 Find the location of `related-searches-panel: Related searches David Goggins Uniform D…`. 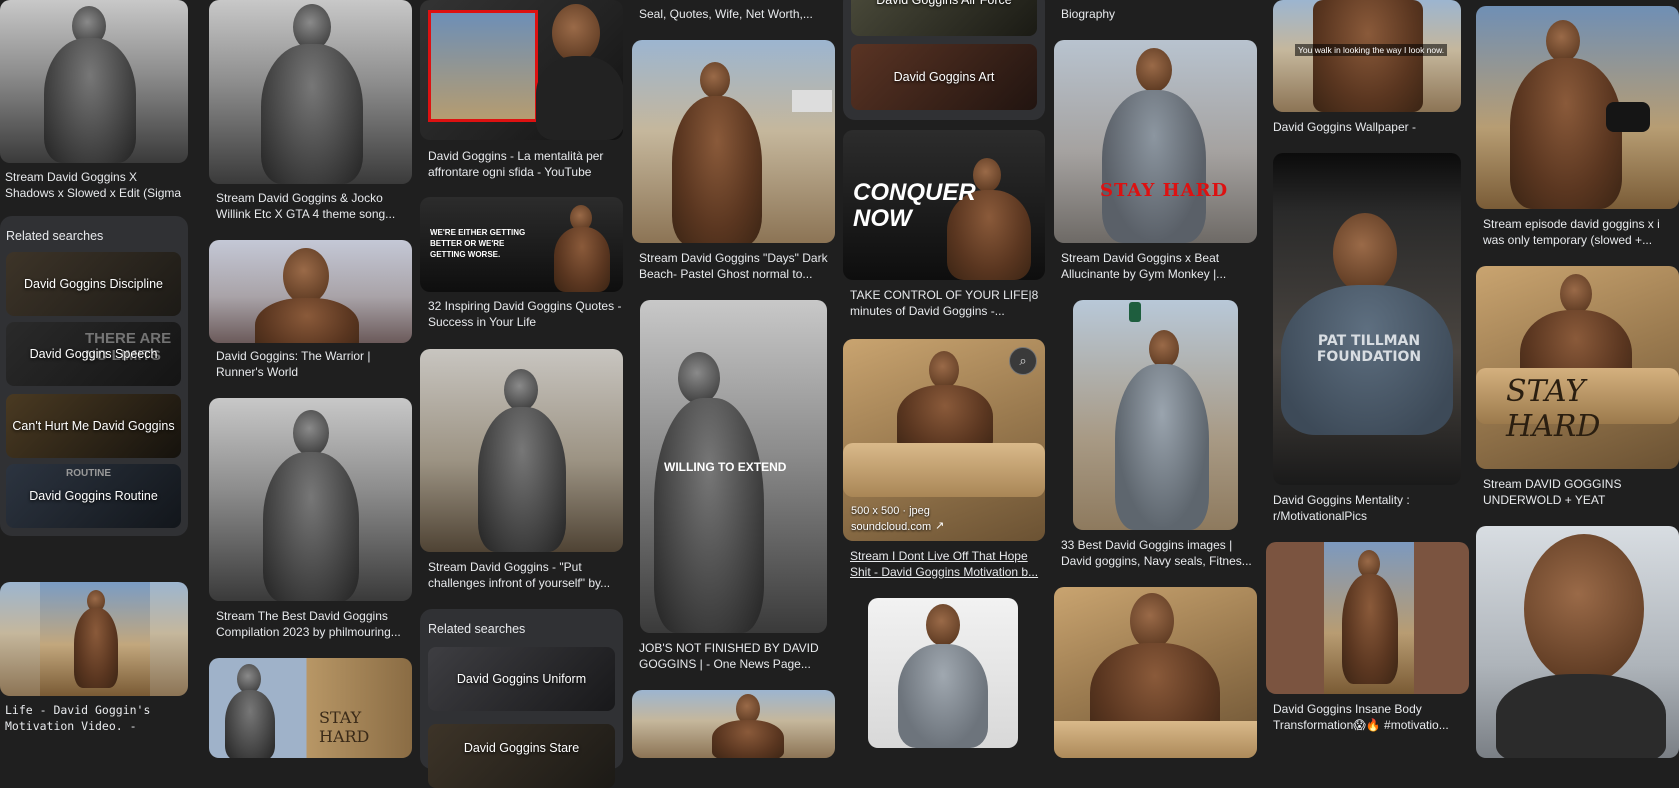

related-searches-panel: Related searches David Goggins Uniform D… is located at coordinates (521, 698).